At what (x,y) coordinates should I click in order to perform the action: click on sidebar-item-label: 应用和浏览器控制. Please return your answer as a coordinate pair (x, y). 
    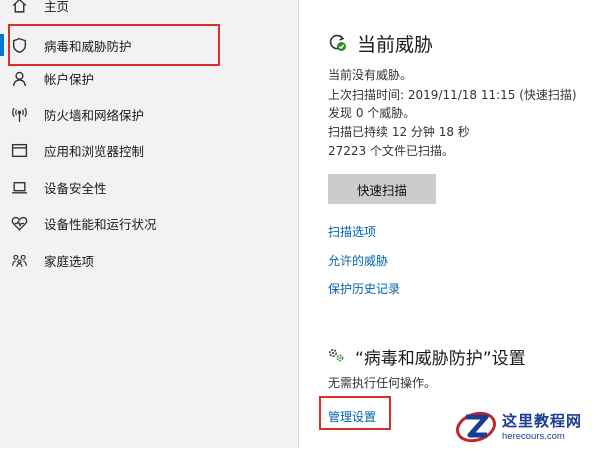
    Looking at the image, I should click on (94, 151).